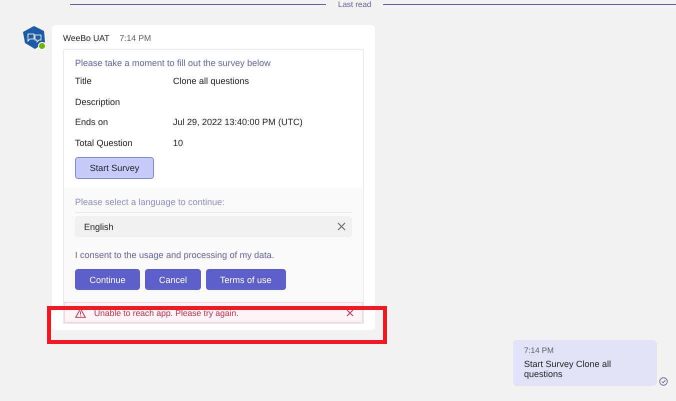 This screenshot has height=401, width=676. Describe the element at coordinates (246, 279) in the screenshot. I see `action-button: Terms of use` at that location.